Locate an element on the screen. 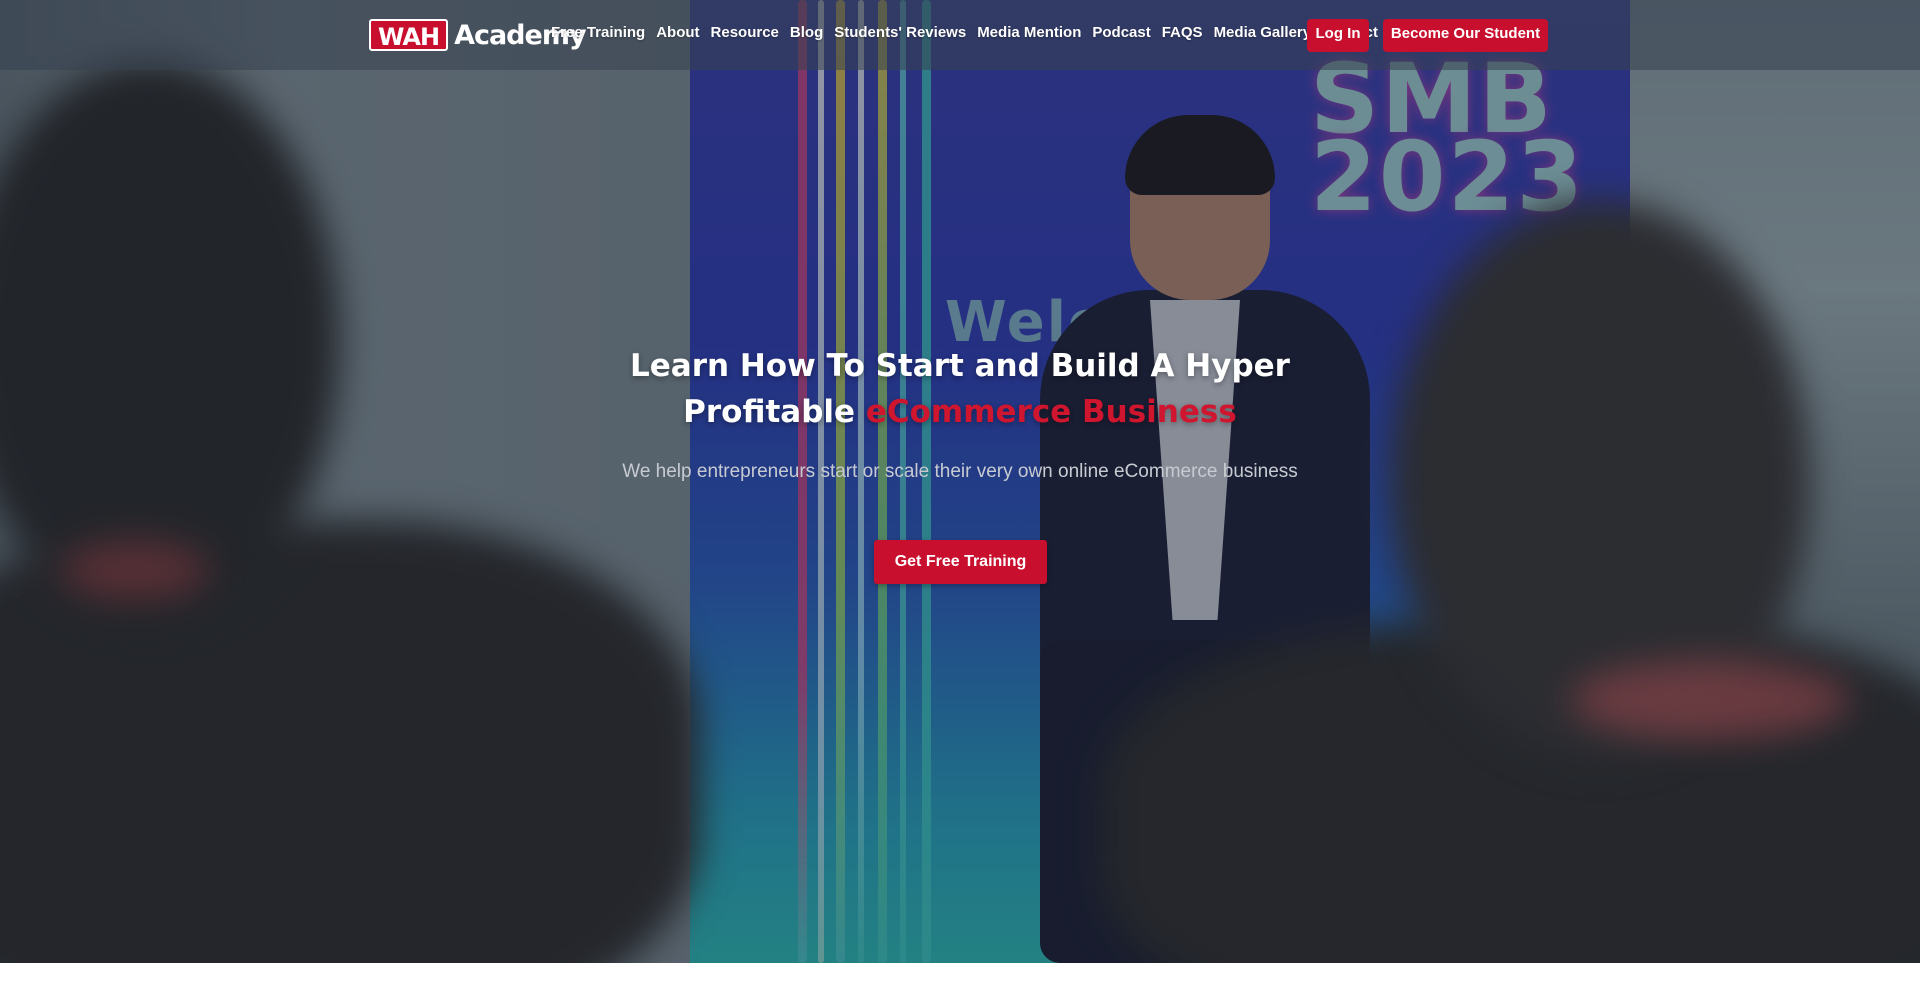 The image size is (1920, 993). get-free-training-button: Get Free Training is located at coordinates (960, 562).